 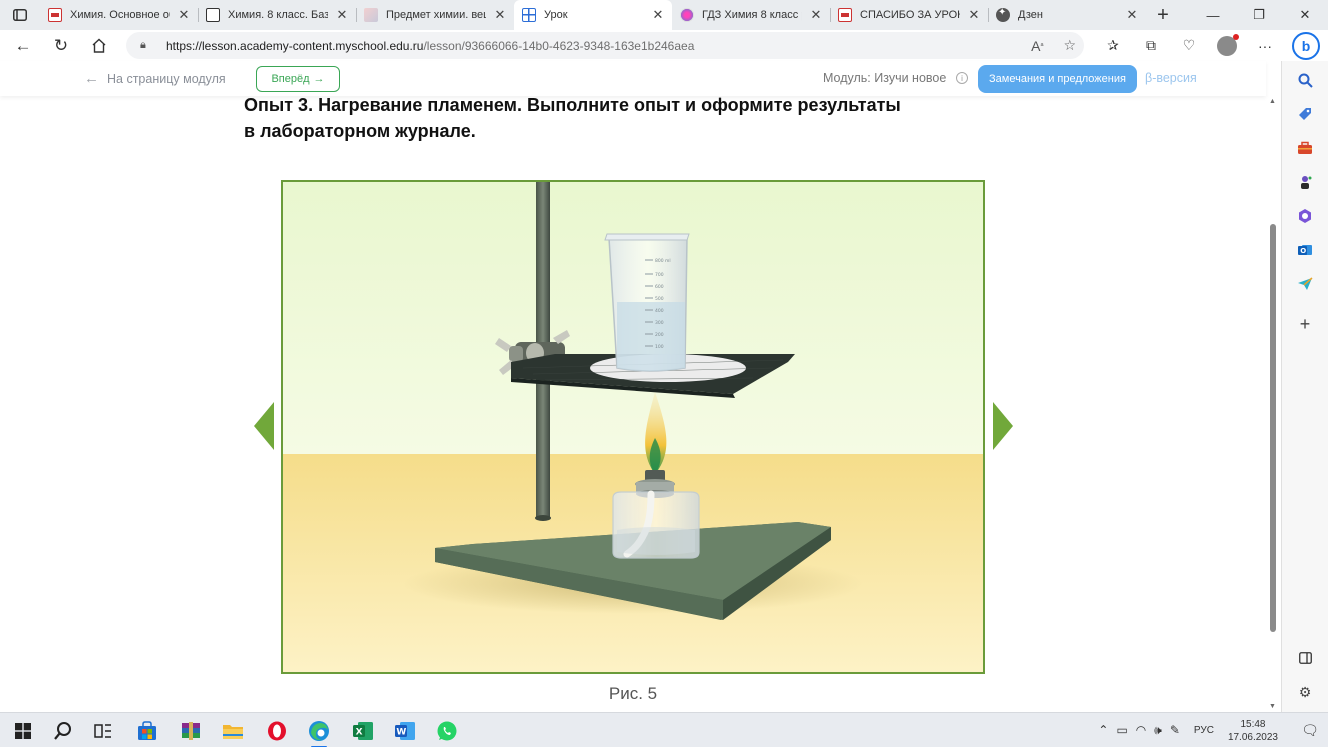 I want to click on windows-taskbar: X W ⌃ ▭ ◠ 🕪︎ ✎ РУС 15:48 17.06.2023 🗨︎, so click(x=664, y=729).